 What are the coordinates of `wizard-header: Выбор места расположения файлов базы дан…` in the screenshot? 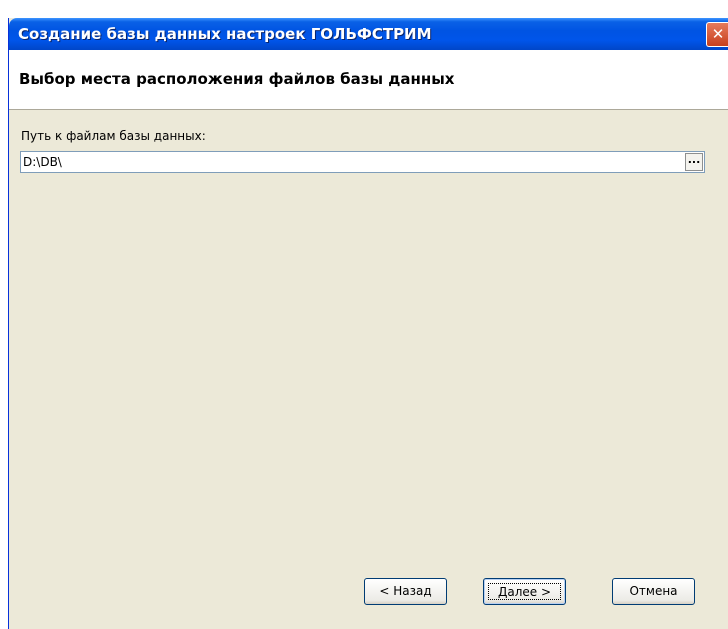 It's located at (368, 80).